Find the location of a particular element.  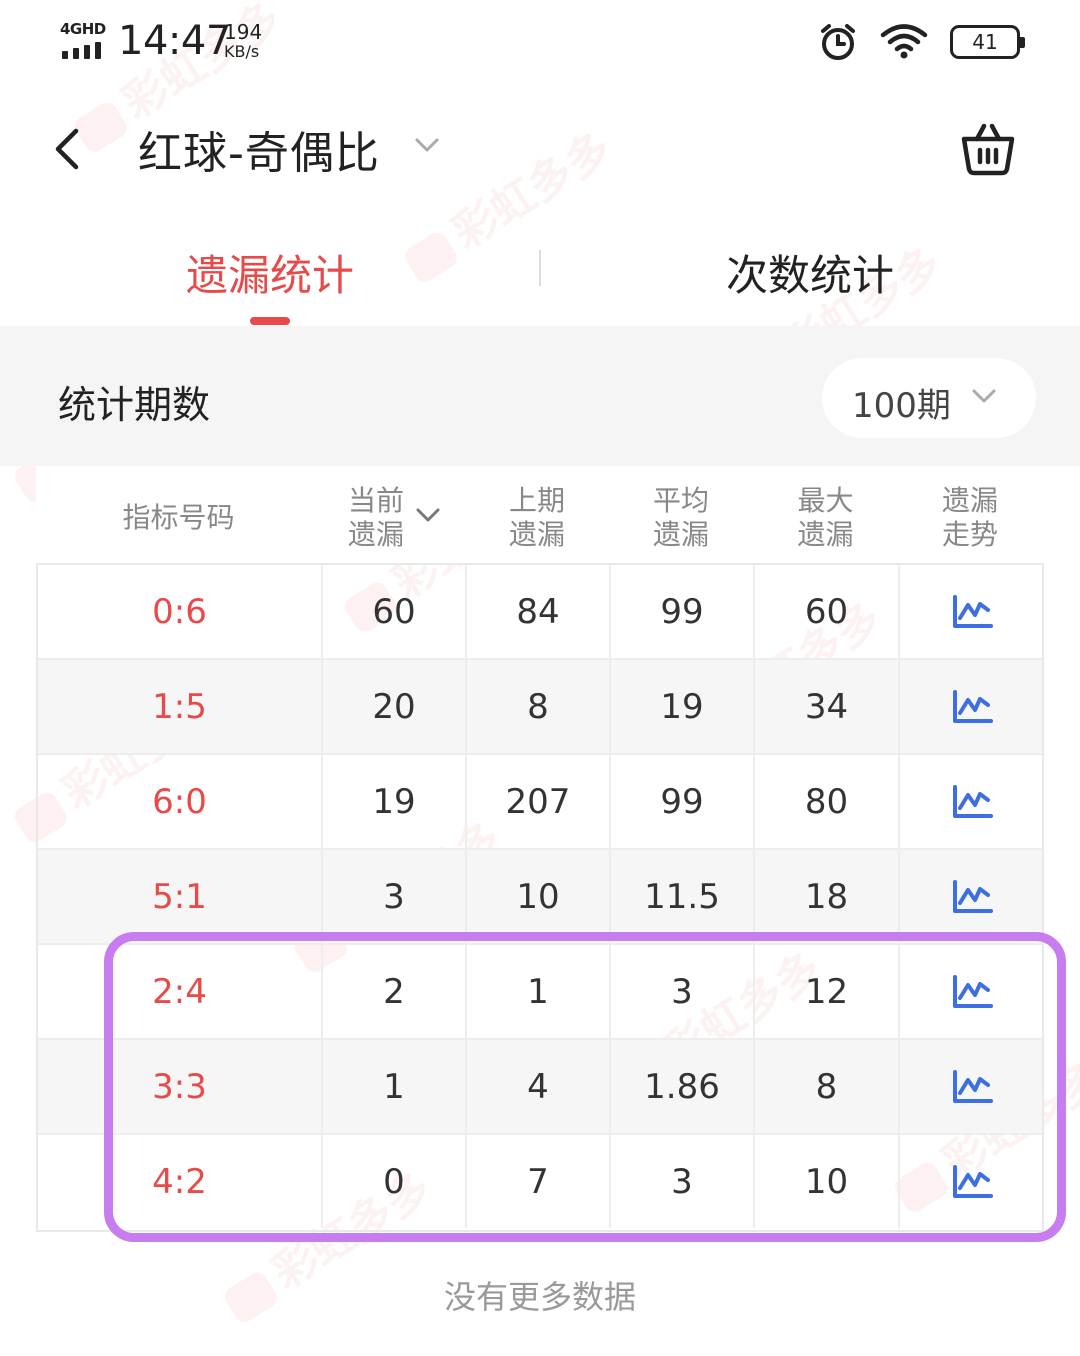

average-omission-cell: 19 is located at coordinates (683, 706).